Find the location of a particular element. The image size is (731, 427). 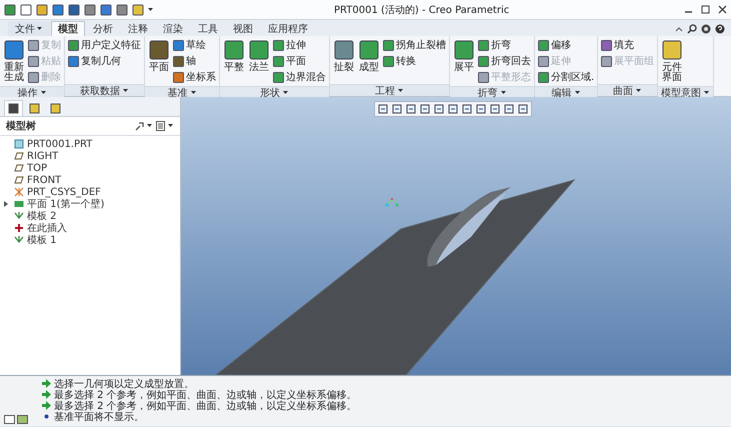

collapse-ribbon-icon is located at coordinates (679, 28).